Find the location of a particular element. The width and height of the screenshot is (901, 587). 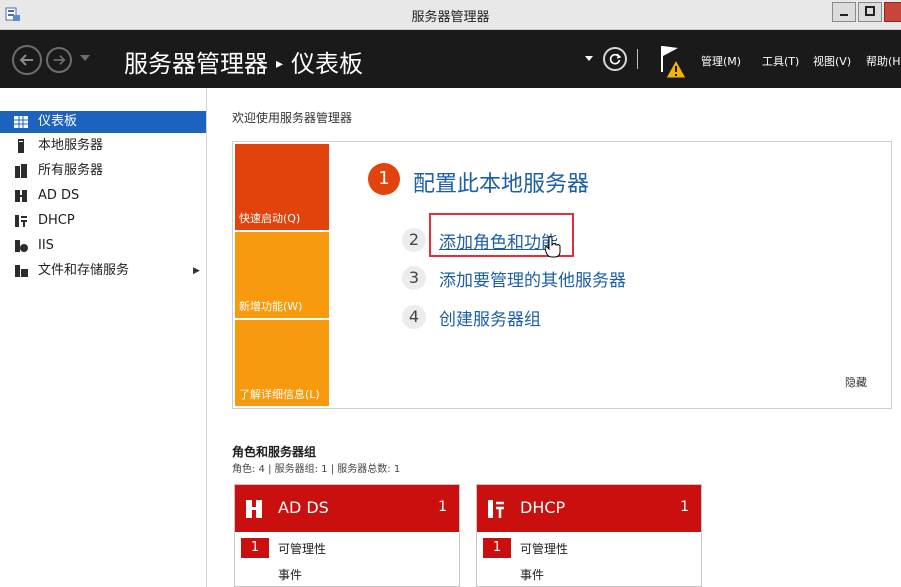

tile-whats-new: 新增功能(W) is located at coordinates (282, 275).